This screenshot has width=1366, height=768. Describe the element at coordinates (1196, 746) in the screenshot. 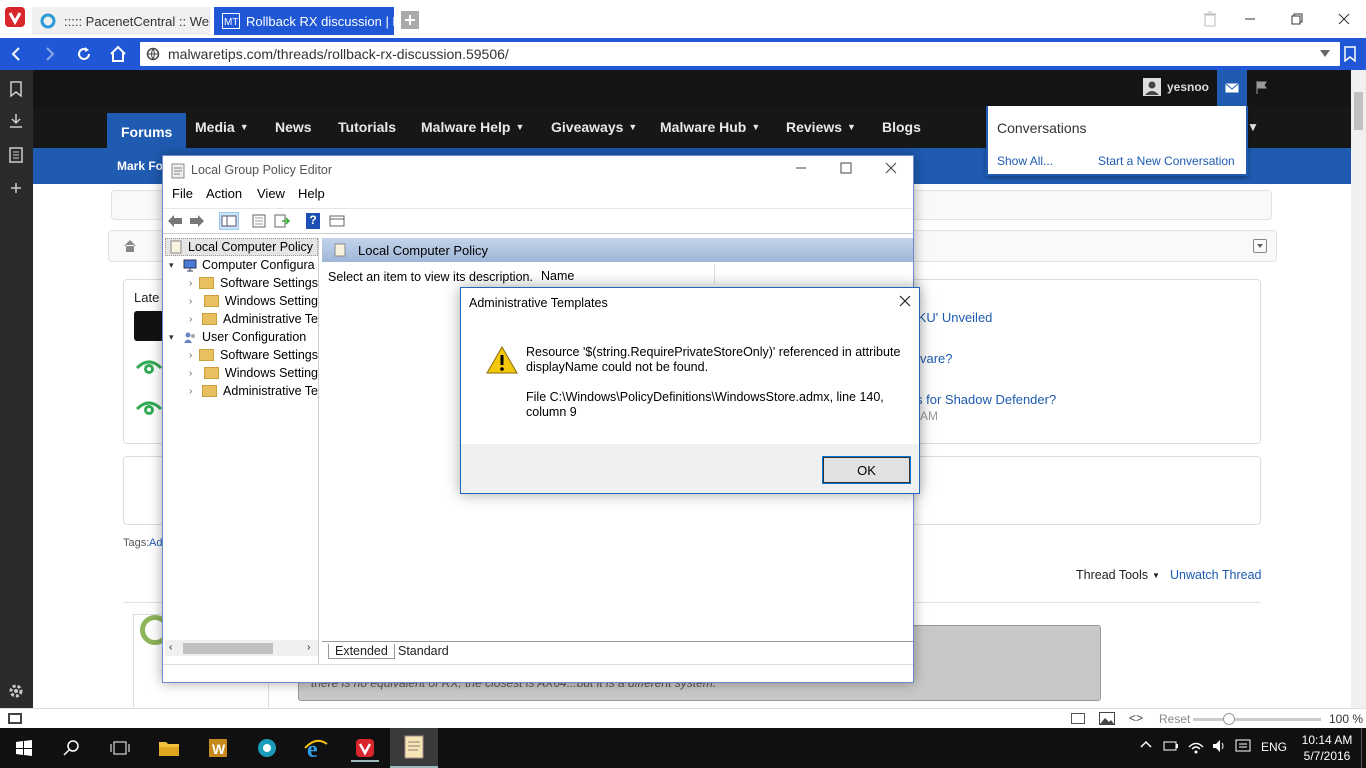

I see `wifi-icon` at that location.